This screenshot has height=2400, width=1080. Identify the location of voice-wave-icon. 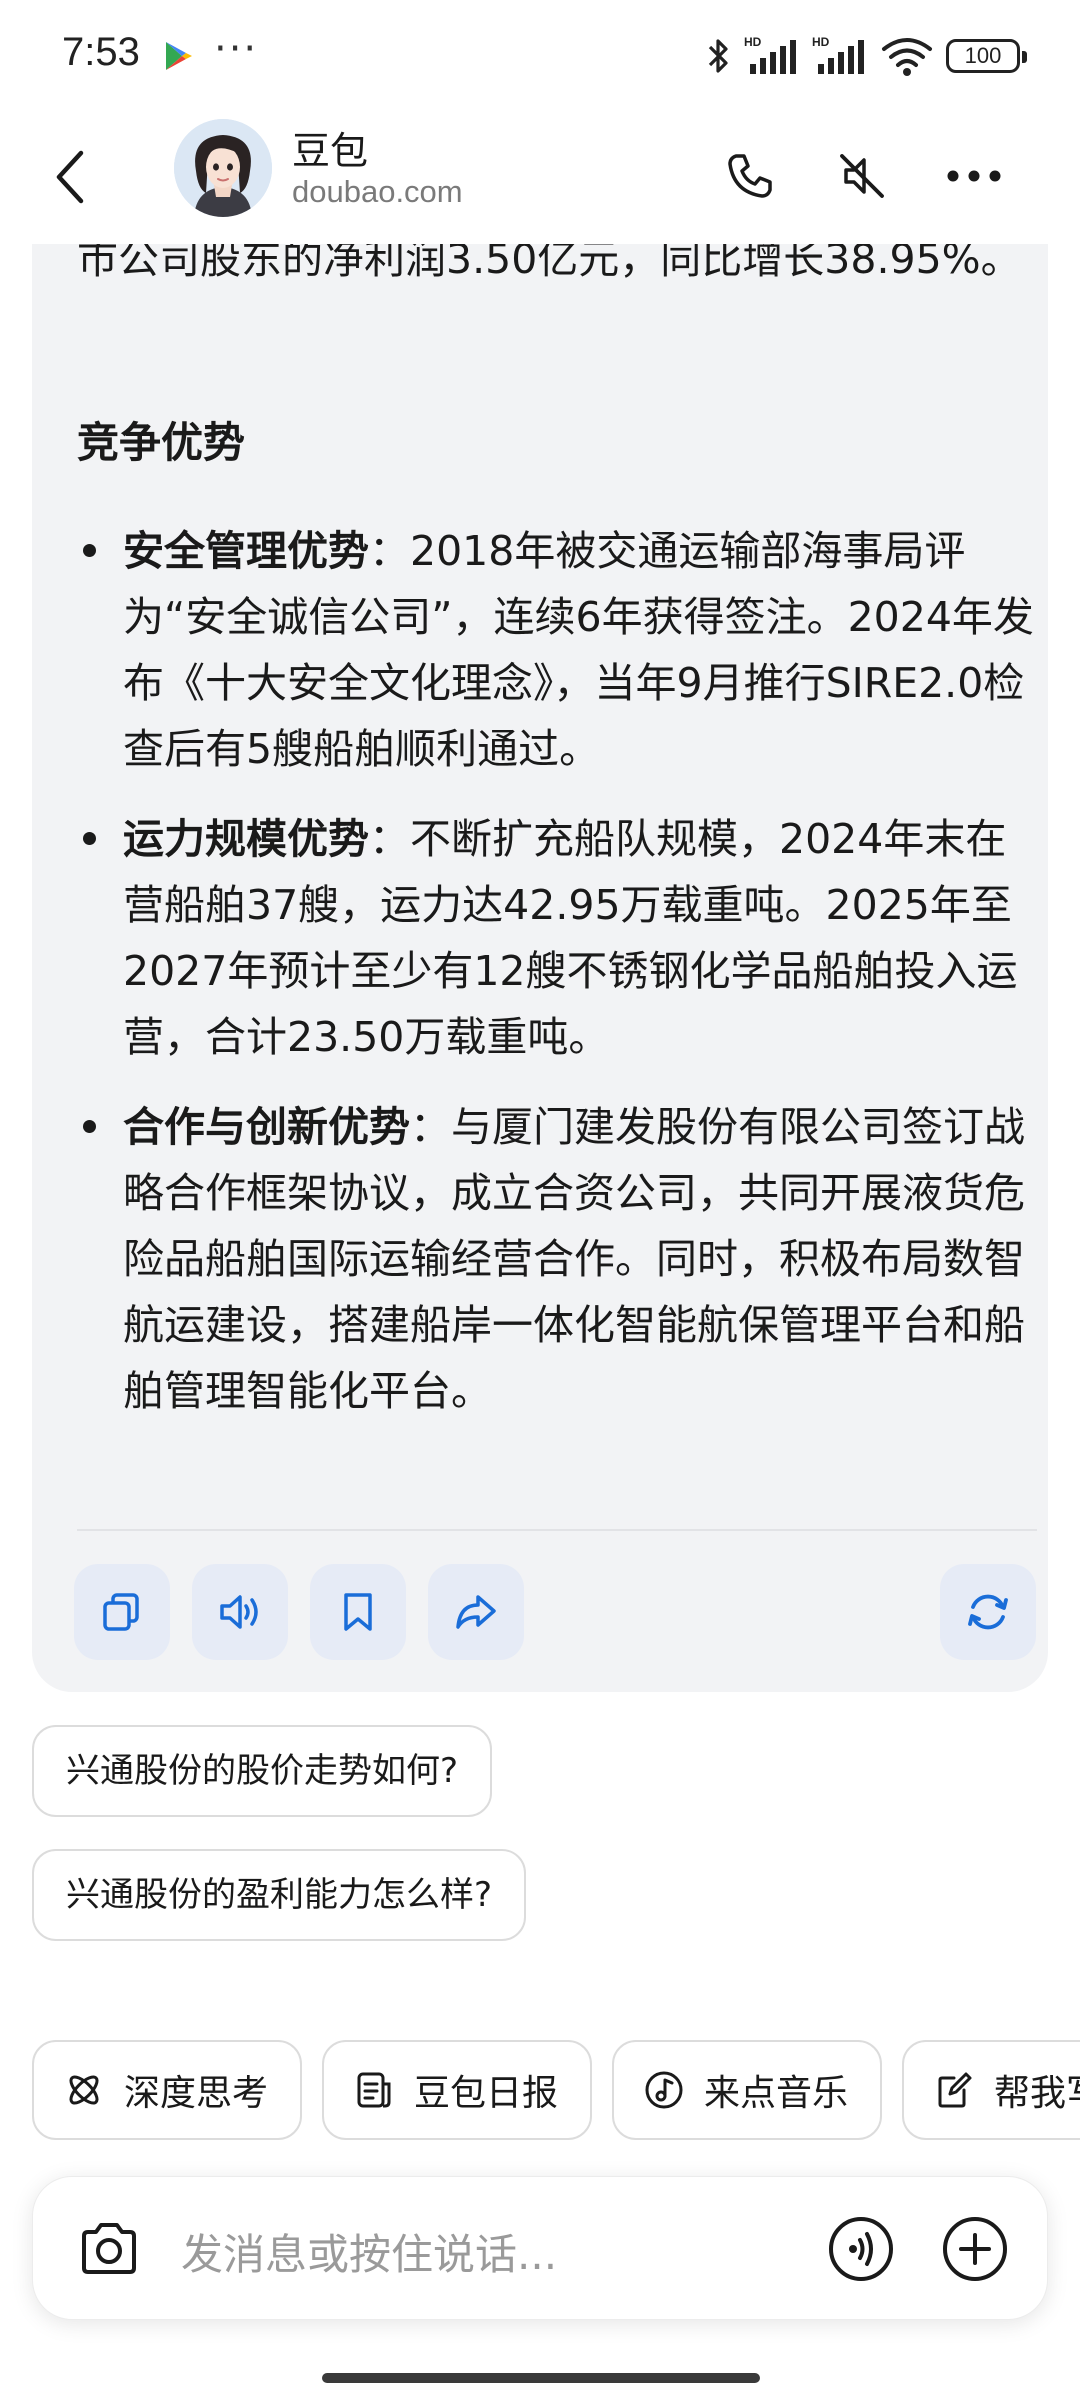
(861, 2249).